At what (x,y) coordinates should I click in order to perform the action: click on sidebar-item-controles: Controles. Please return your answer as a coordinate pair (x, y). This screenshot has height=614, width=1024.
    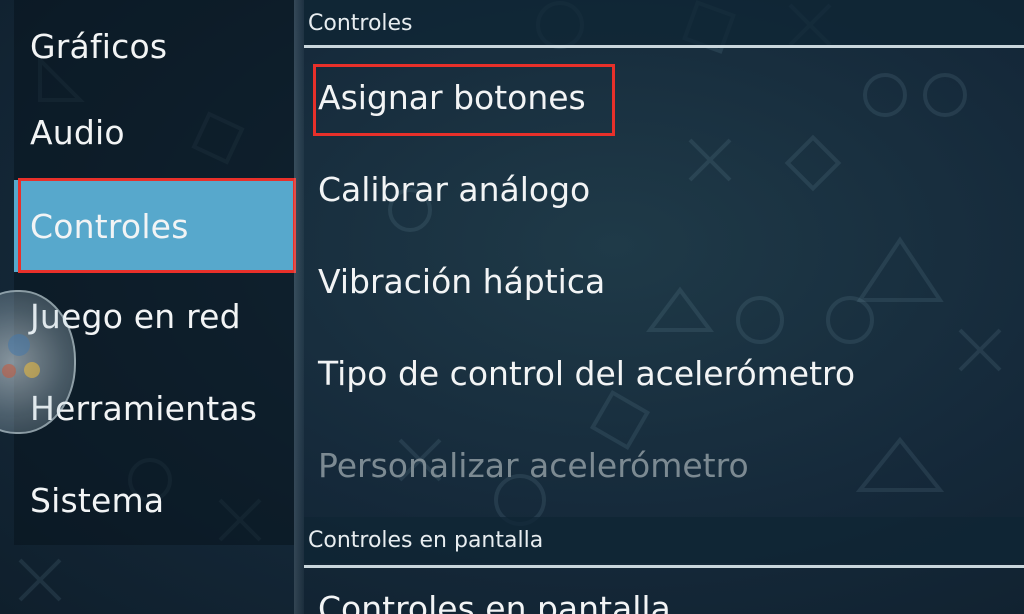
    Looking at the image, I should click on (154, 226).